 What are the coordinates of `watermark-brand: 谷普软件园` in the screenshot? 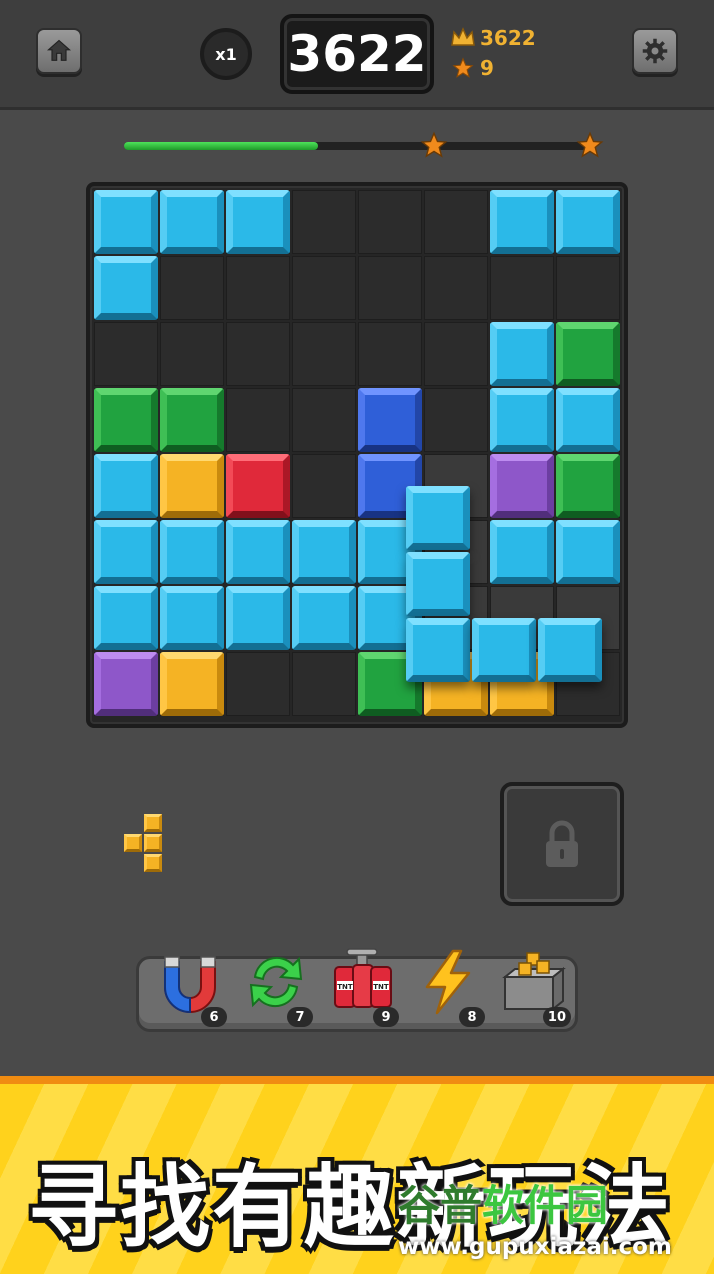 It's located at (503, 1202).